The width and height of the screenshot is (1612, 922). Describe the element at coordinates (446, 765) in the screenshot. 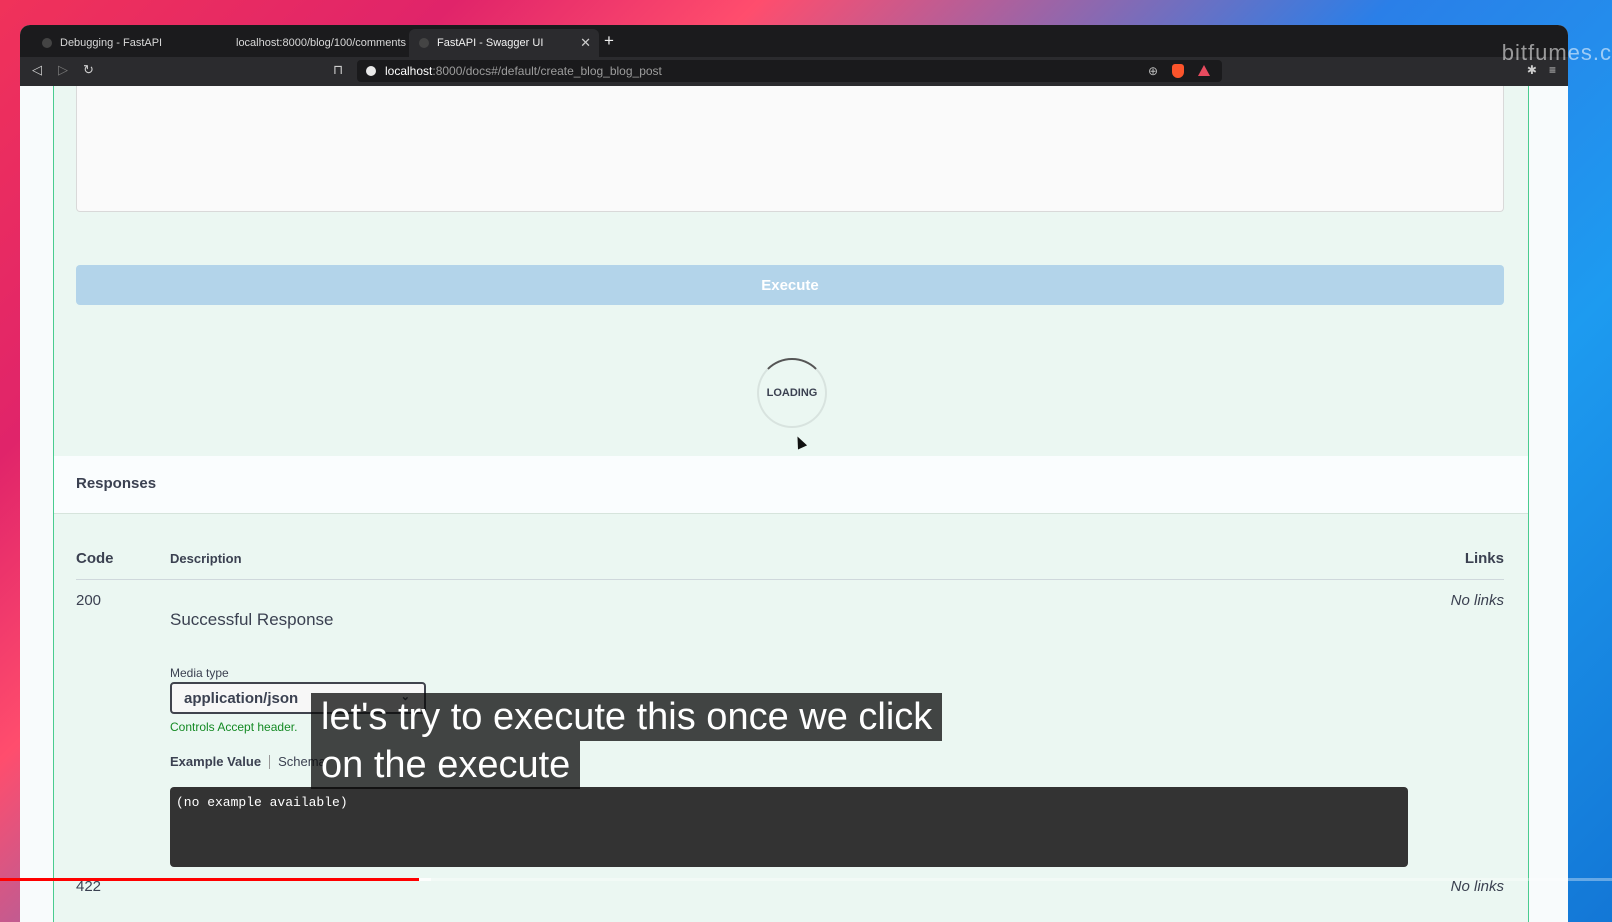

I see `caption-line-2: on the execute` at that location.